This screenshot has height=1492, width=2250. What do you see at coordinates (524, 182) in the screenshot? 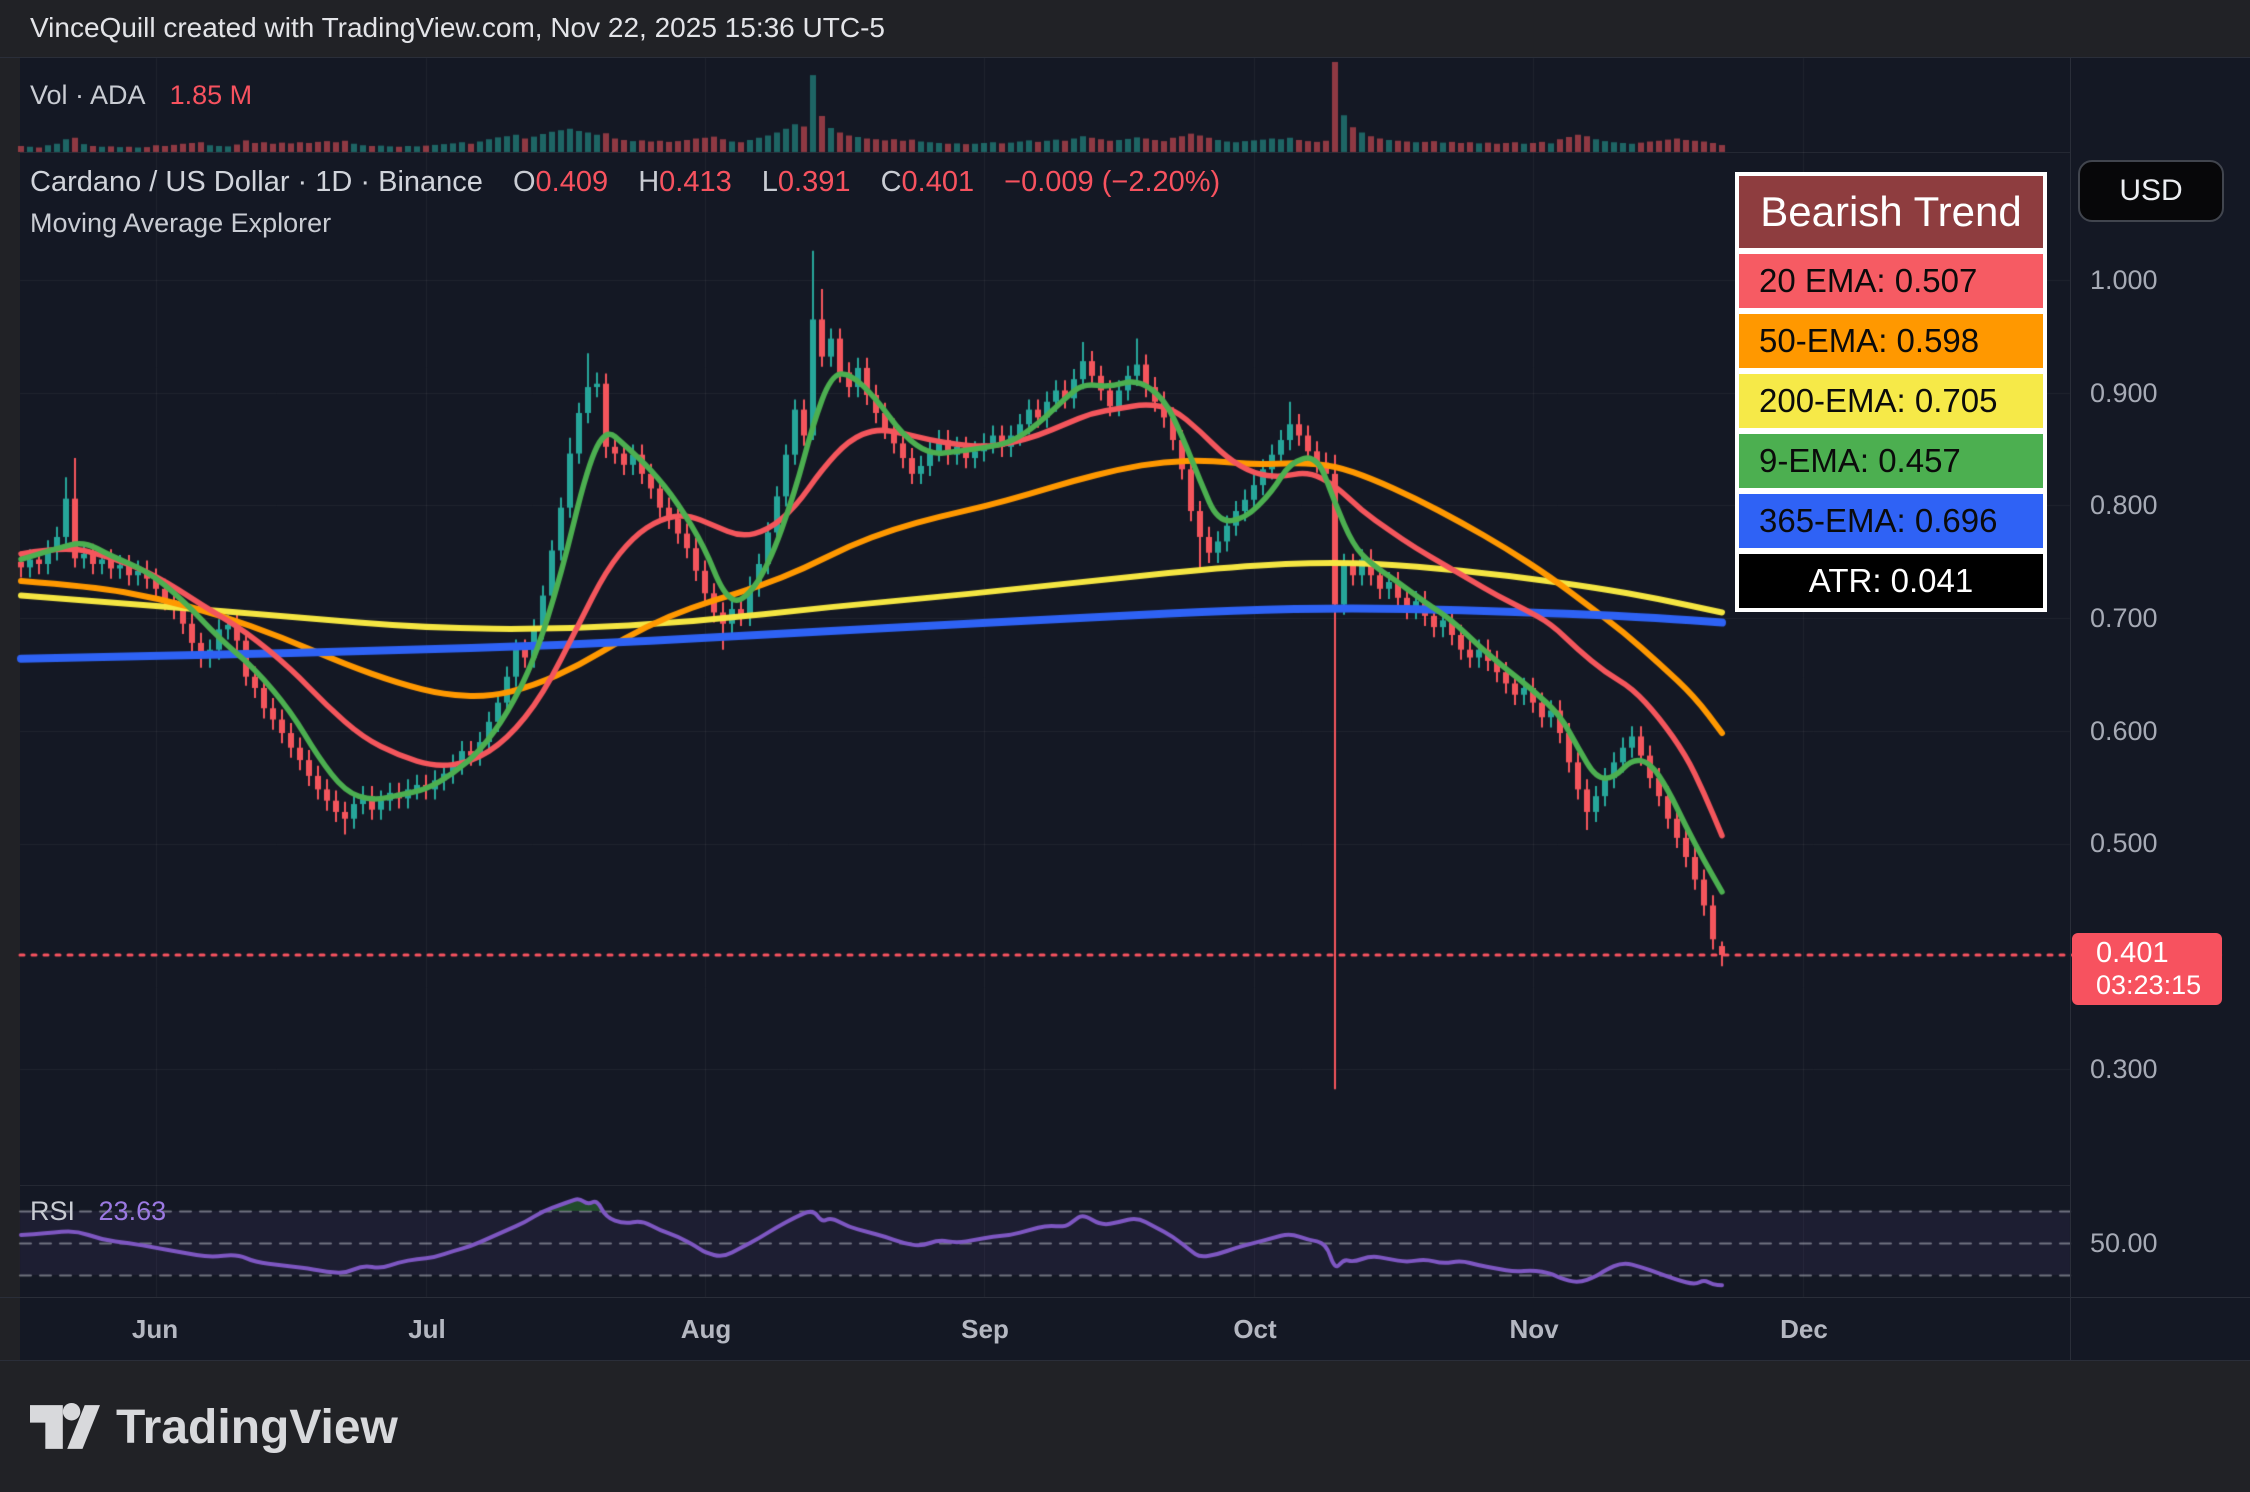
I see `open-label: O` at bounding box center [524, 182].